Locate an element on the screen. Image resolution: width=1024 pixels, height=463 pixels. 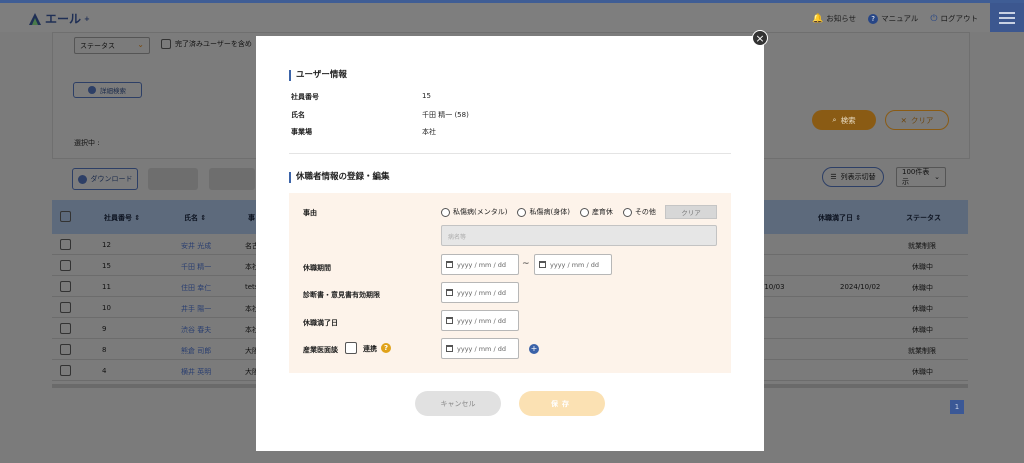
leave-start-date-input: yyyy / mm / dd is located at coordinates (480, 264).